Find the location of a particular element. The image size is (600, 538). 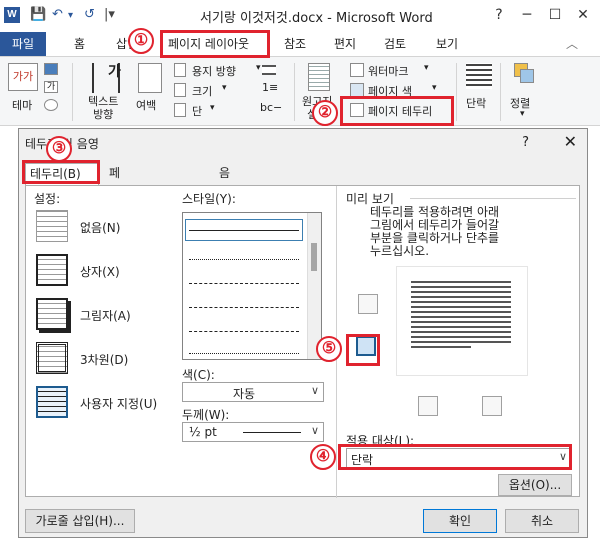

tab-references: 참조 is located at coordinates (295, 44).